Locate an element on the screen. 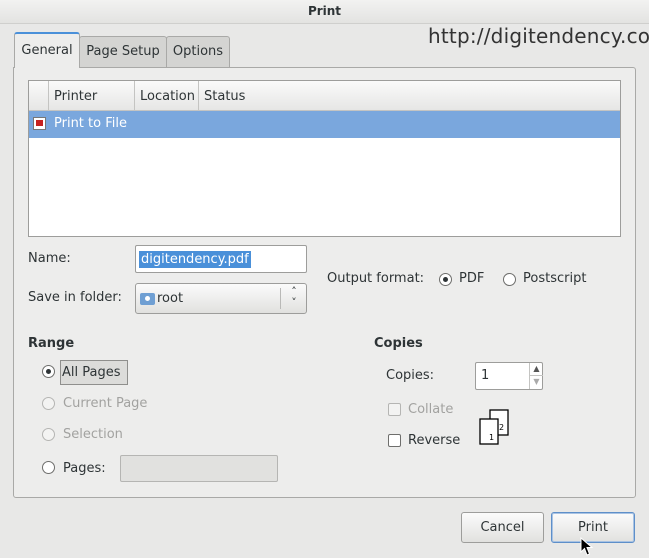  pages-input is located at coordinates (199, 468).